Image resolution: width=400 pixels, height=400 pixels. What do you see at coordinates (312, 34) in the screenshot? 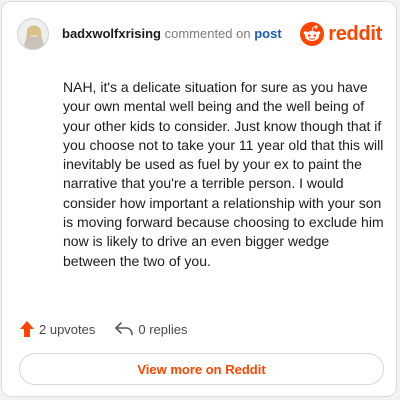
I see `reddit-snoo-icon` at bounding box center [312, 34].